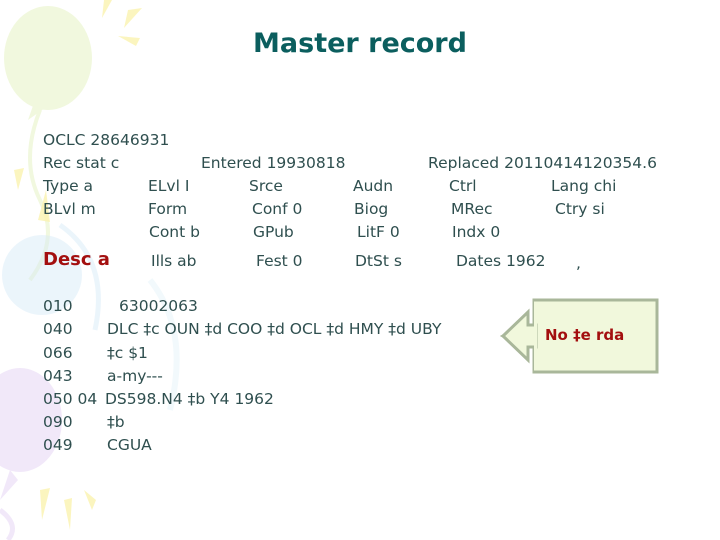  I want to click on entered-date: Entered 19930818, so click(273, 163).